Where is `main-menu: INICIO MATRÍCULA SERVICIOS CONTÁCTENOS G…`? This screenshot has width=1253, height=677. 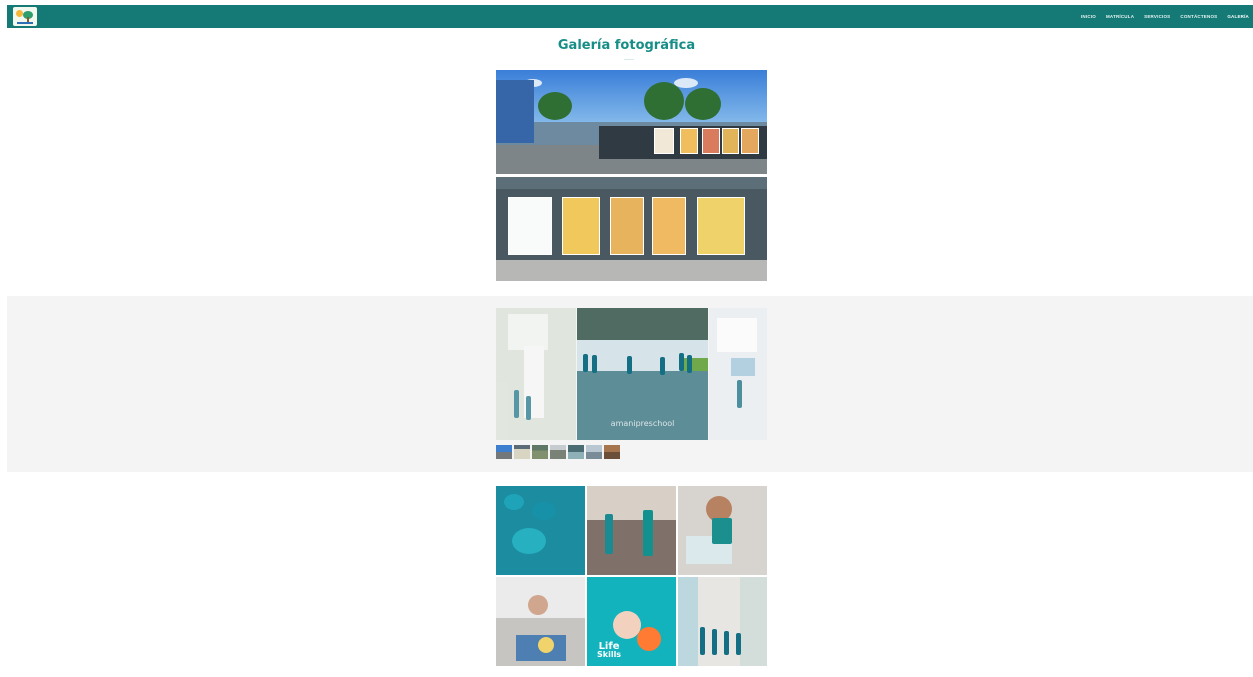 main-menu: INICIO MATRÍCULA SERVICIOS CONTÁCTENOS G… is located at coordinates (1165, 16).